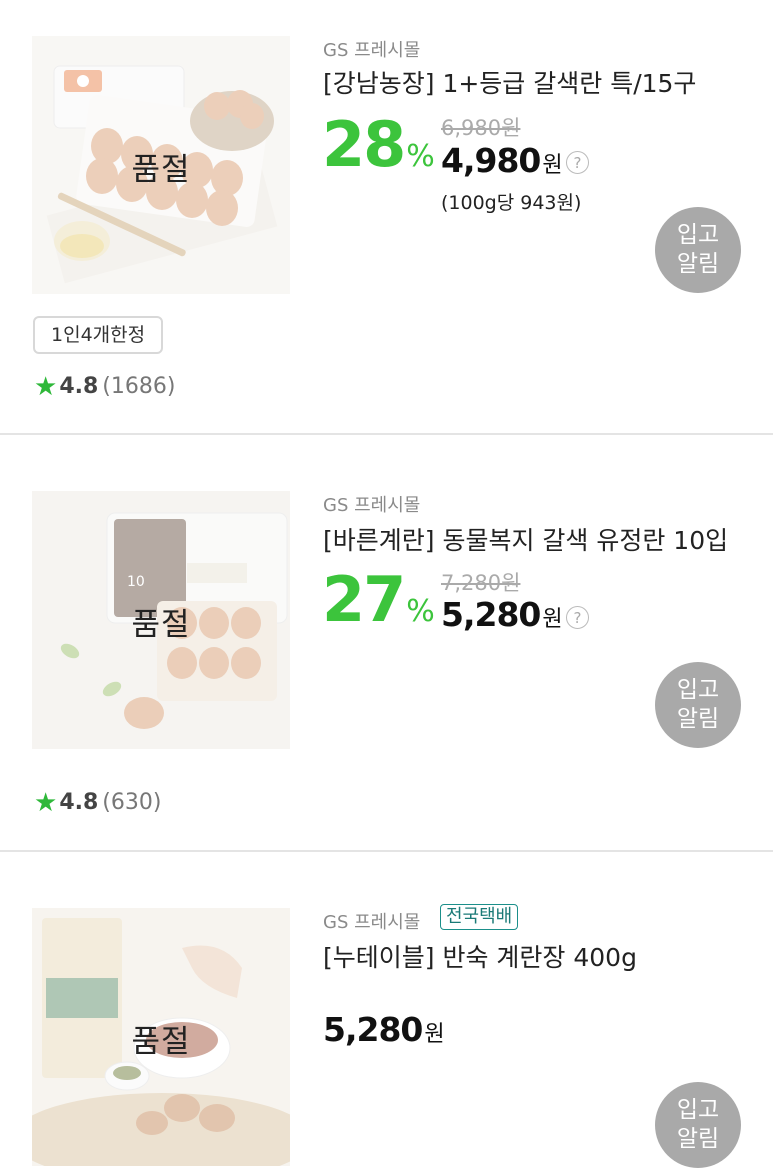 The width and height of the screenshot is (773, 1168). What do you see at coordinates (139, 386) in the screenshot?
I see `review-count: (1686)` at bounding box center [139, 386].